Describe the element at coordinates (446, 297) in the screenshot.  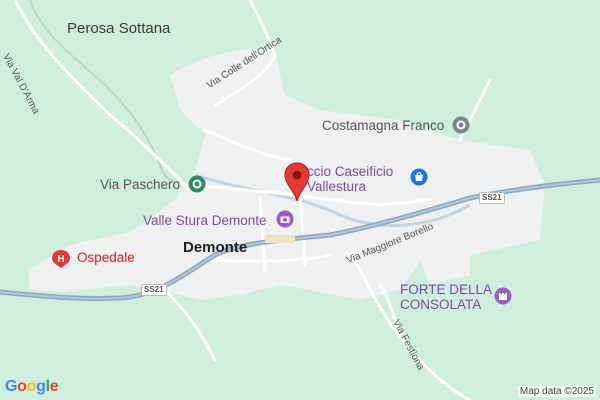
I see `poi-label-forte: FORTE DELLA CONSOLATA` at that location.